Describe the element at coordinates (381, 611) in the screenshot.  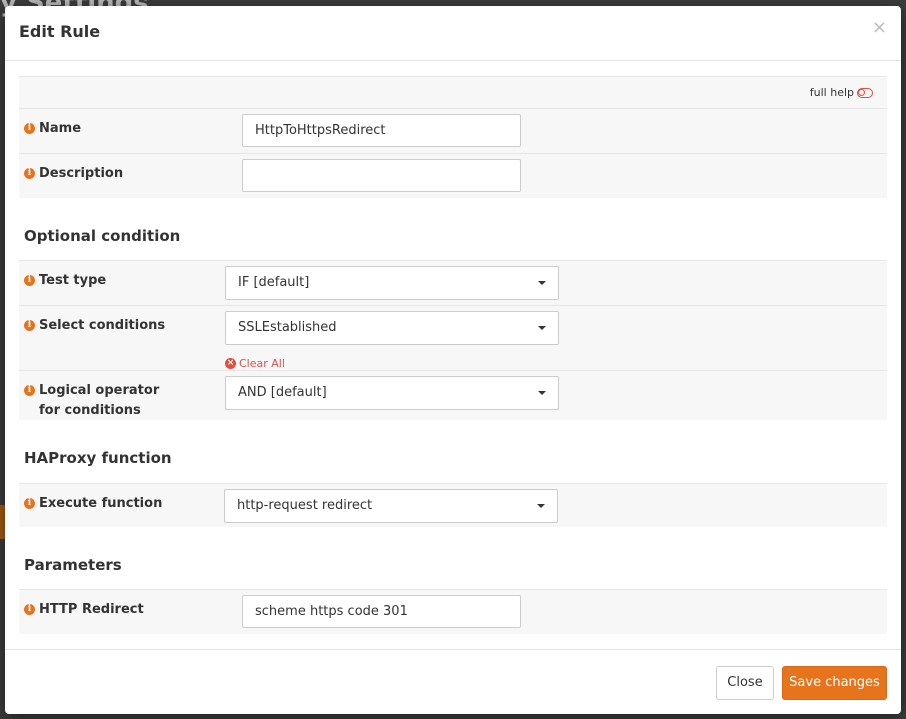
I see `http-redirect-input` at that location.